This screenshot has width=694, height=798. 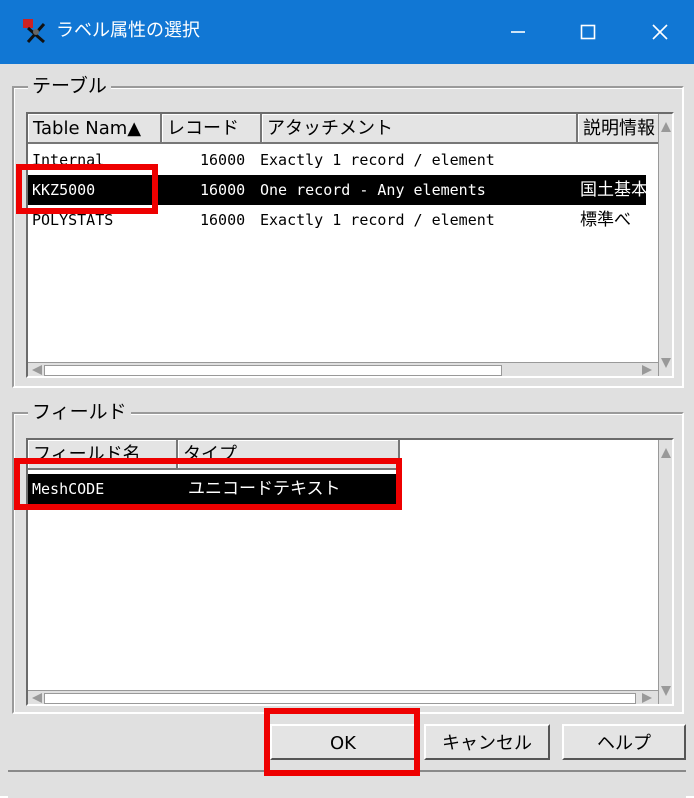 What do you see at coordinates (79, 412) in the screenshot?
I see `field-group-label: フィールド` at bounding box center [79, 412].